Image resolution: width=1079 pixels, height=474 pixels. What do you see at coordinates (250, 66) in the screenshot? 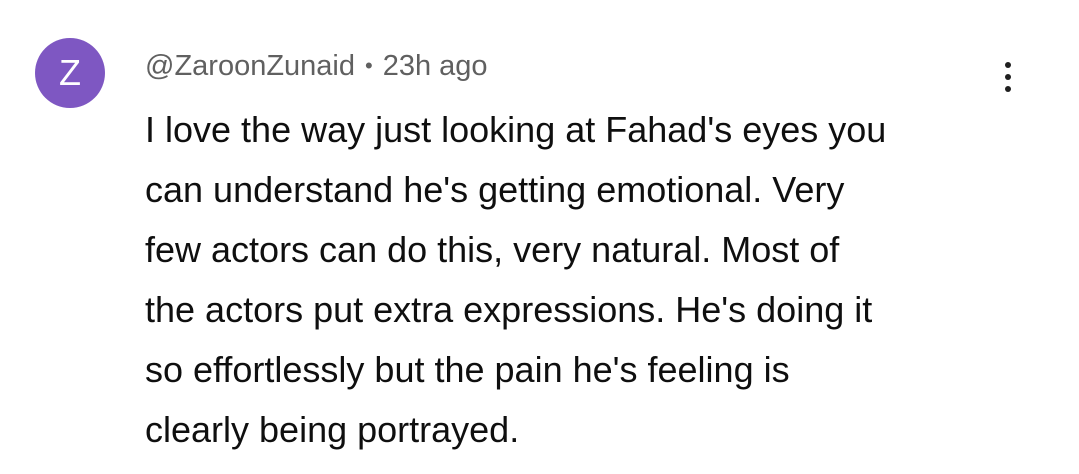
I see `author-handle: @ZaroonZunaid` at bounding box center [250, 66].